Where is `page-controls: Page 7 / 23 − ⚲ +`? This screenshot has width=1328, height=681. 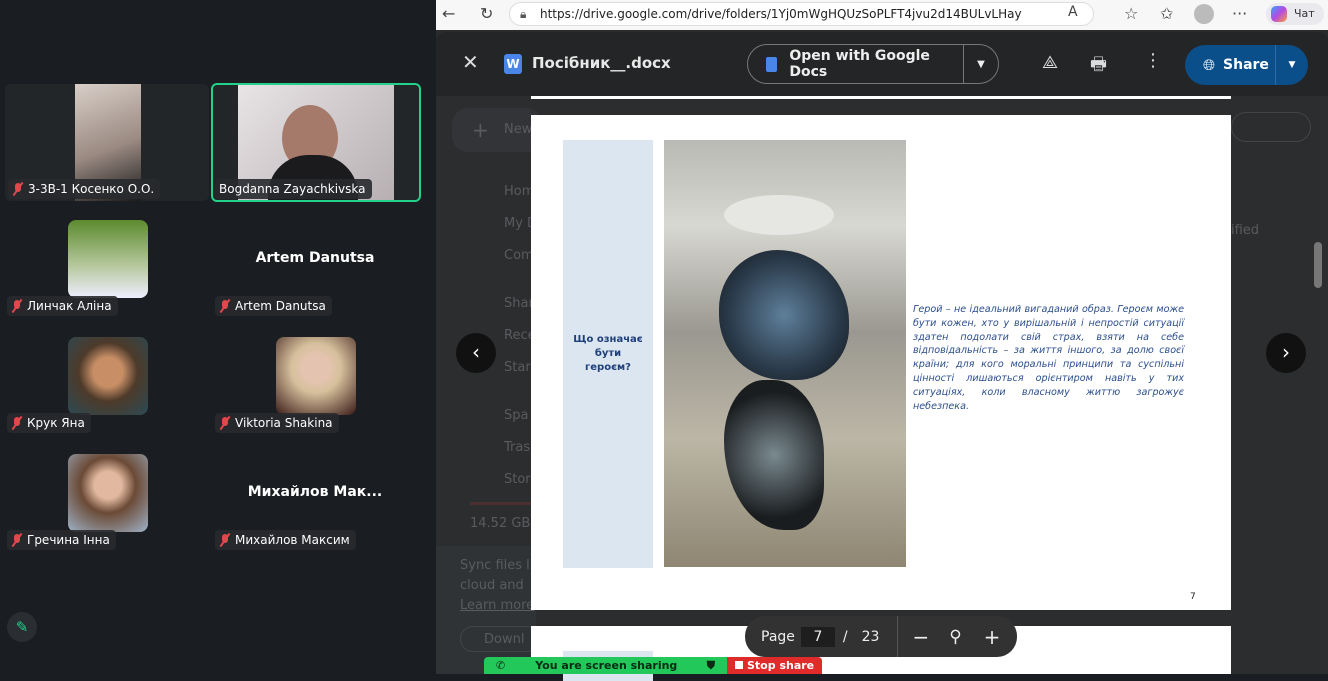 page-controls: Page 7 / 23 − ⚲ + is located at coordinates (881, 636).